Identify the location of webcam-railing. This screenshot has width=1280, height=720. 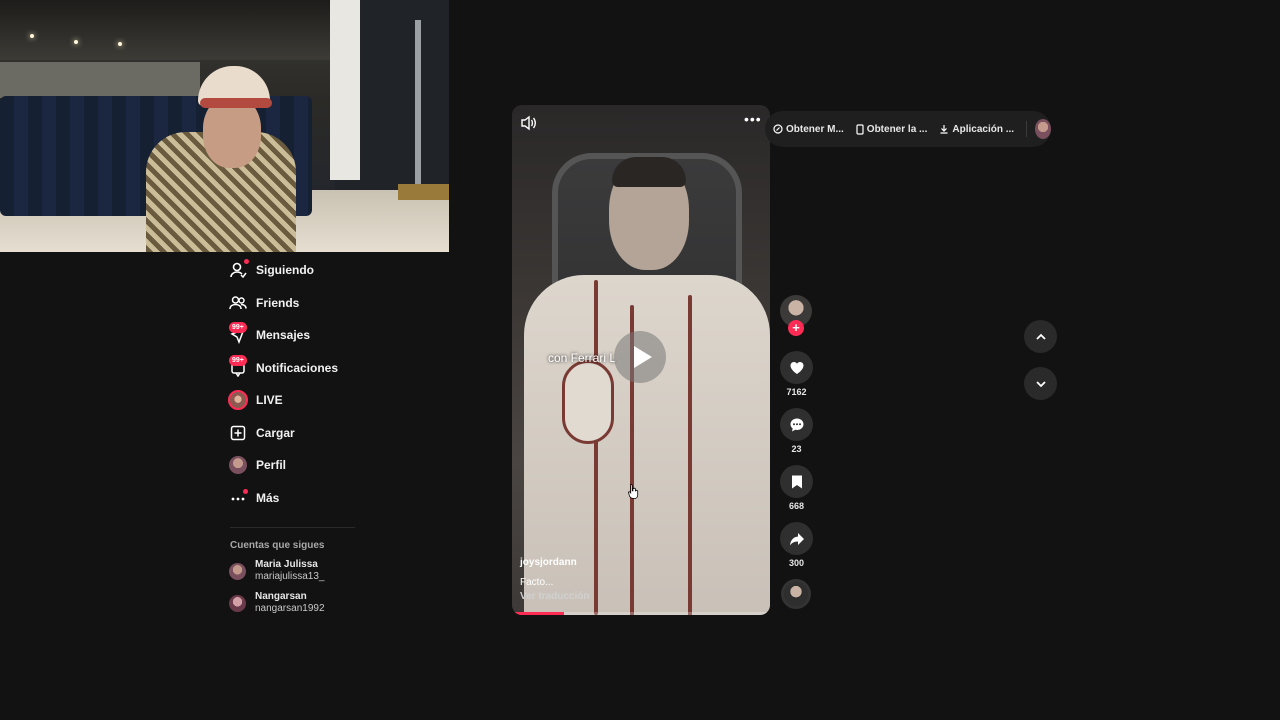
(418, 110).